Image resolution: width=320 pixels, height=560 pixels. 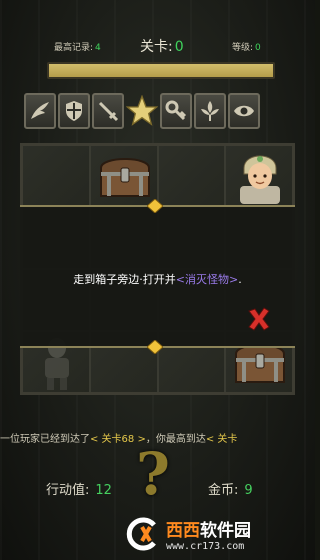 I want to click on rank-indicator: 等级: 0, so click(x=246, y=46).